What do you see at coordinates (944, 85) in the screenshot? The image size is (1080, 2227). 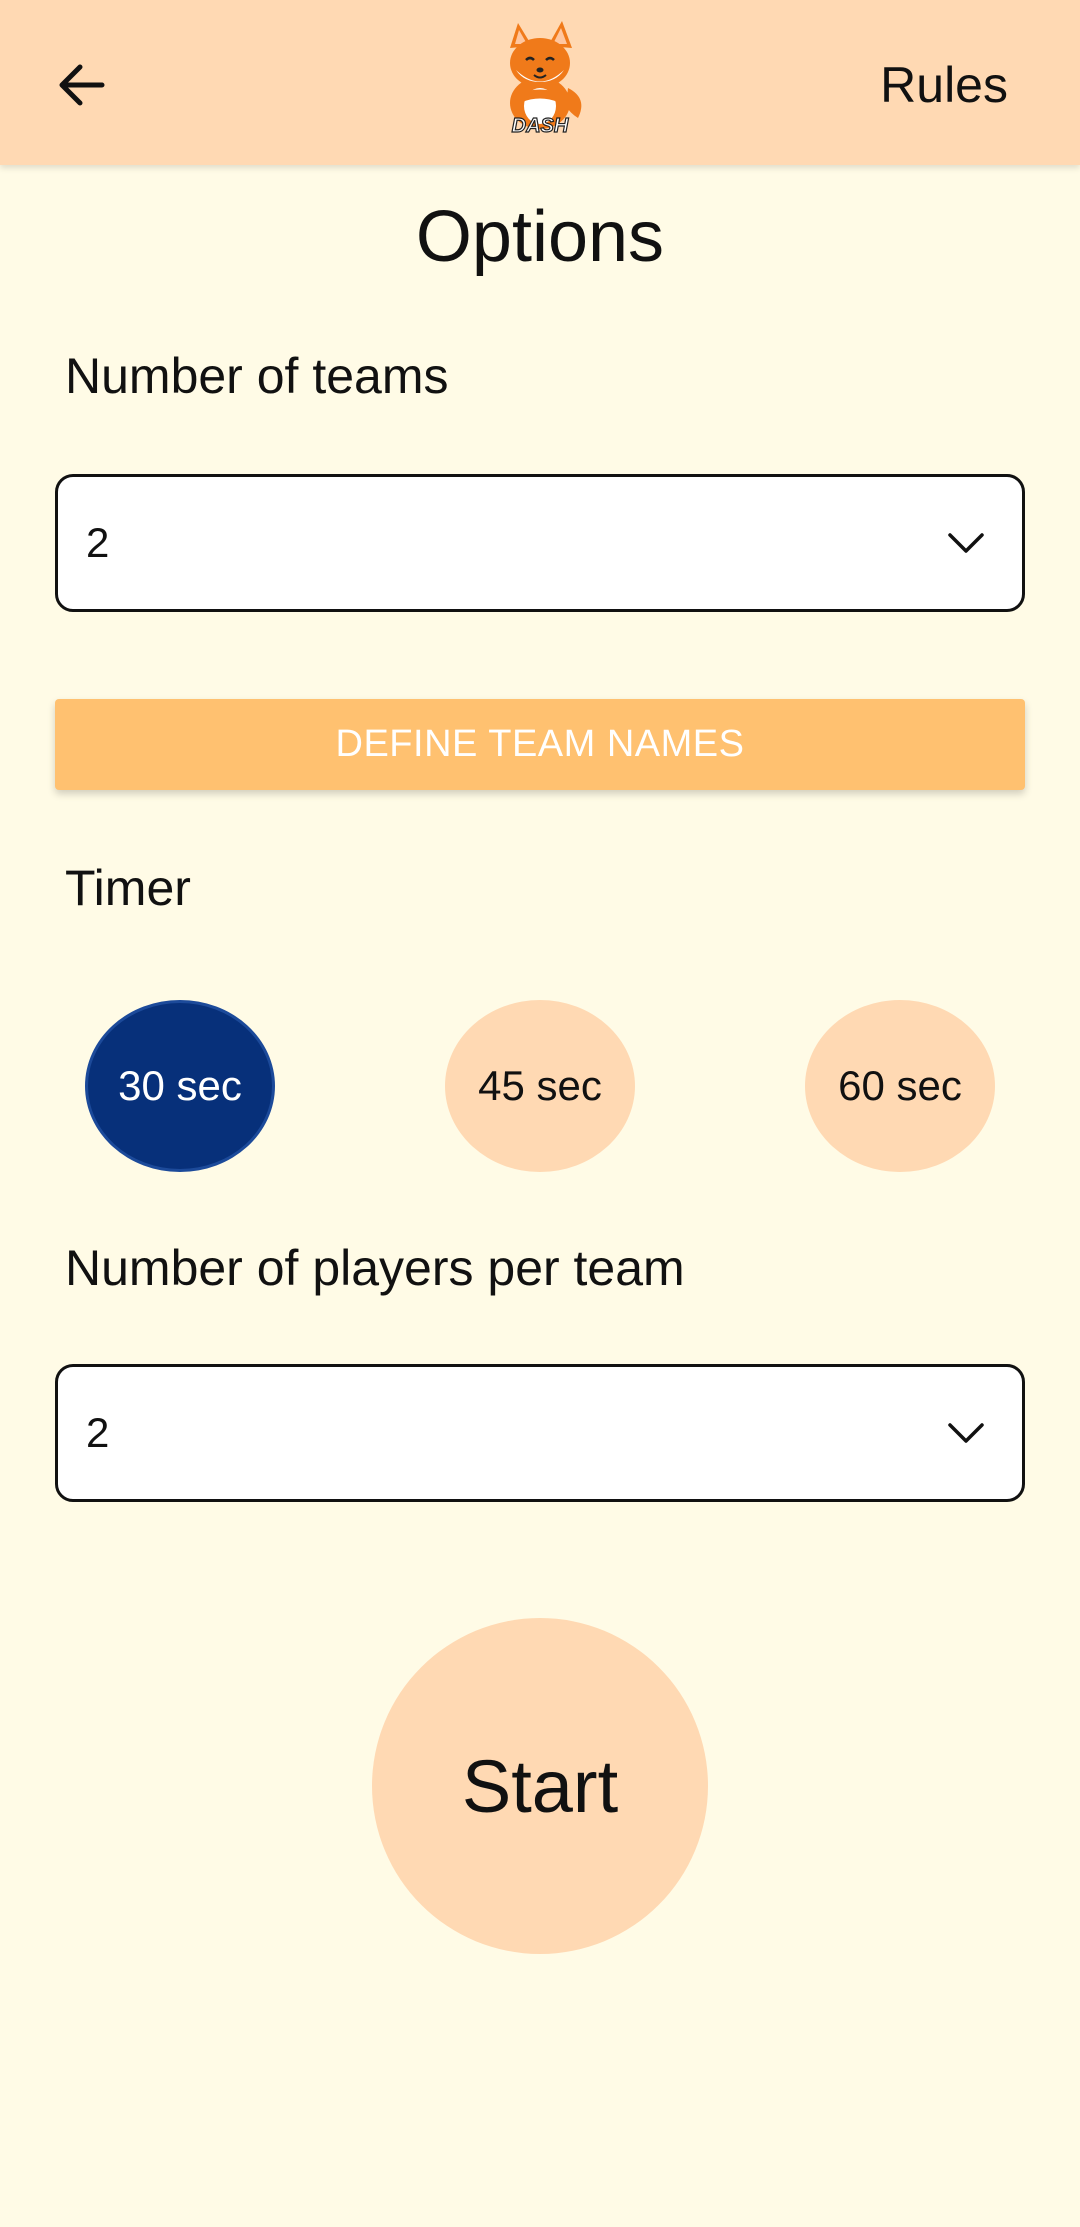 I see `rules-button: Rules` at bounding box center [944, 85].